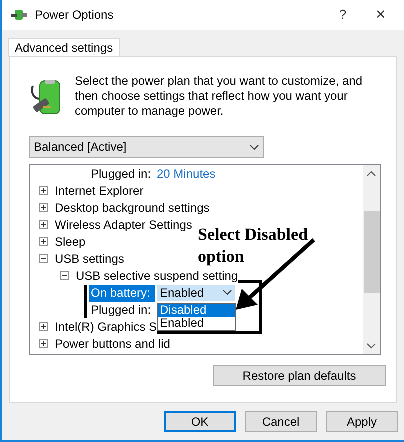  What do you see at coordinates (371, 346) in the screenshot?
I see `scroll-down-icon` at bounding box center [371, 346].